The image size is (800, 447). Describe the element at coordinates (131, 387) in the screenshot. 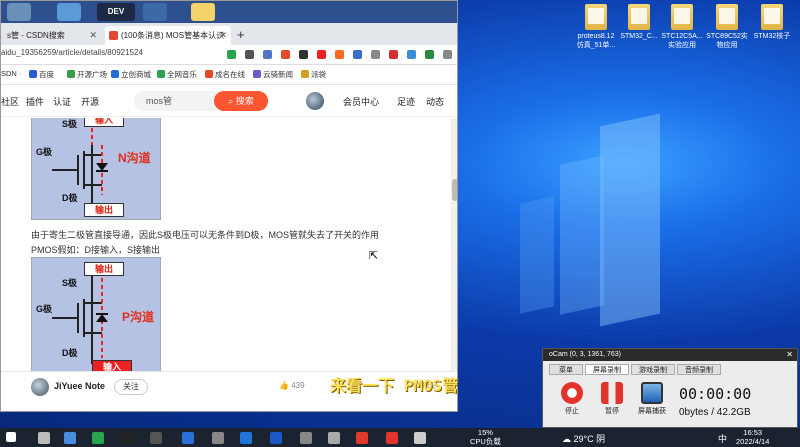

I see `follow-button: 关注` at that location.